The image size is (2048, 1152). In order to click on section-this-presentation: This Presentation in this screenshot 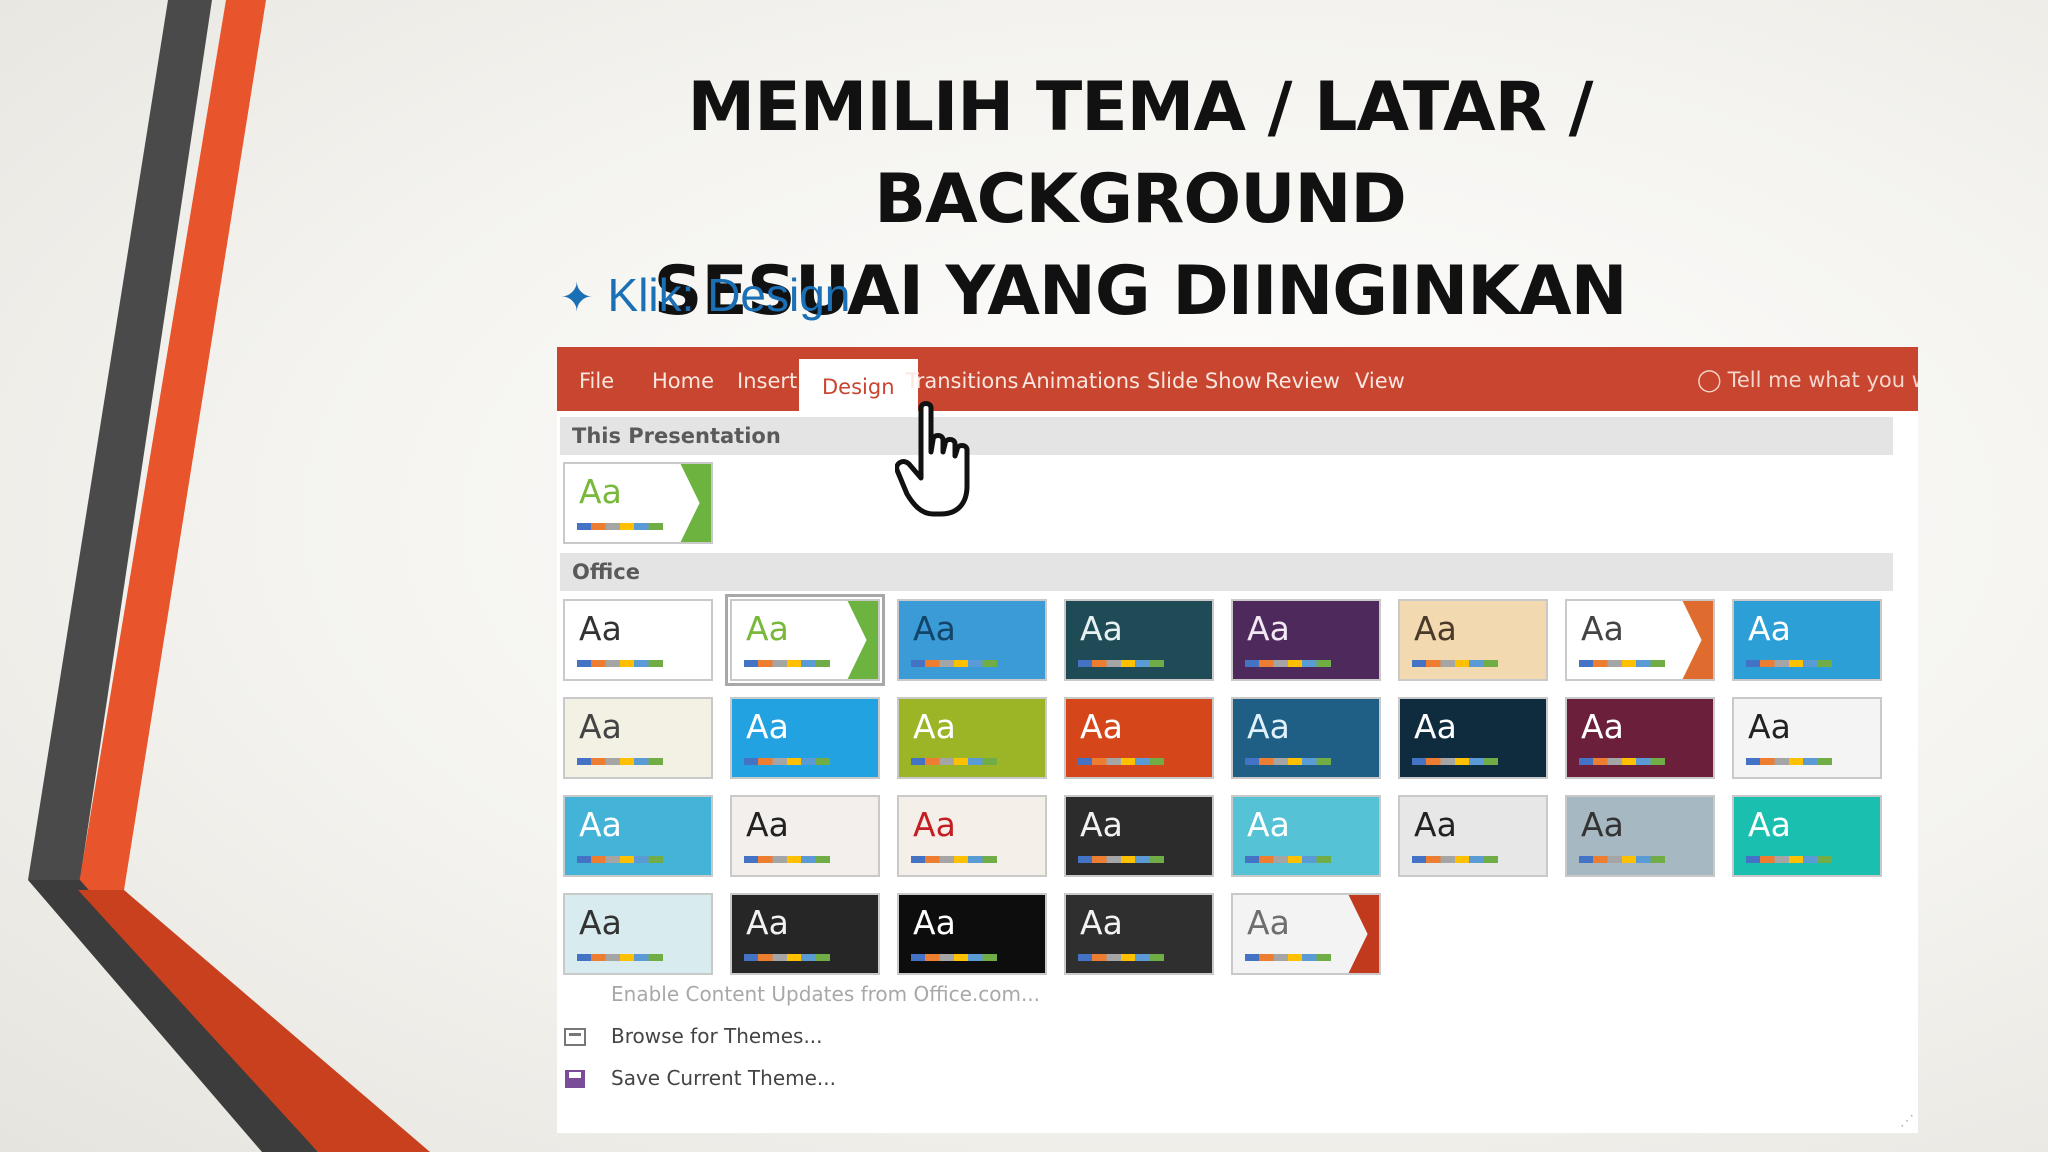, I will do `click(1226, 436)`.